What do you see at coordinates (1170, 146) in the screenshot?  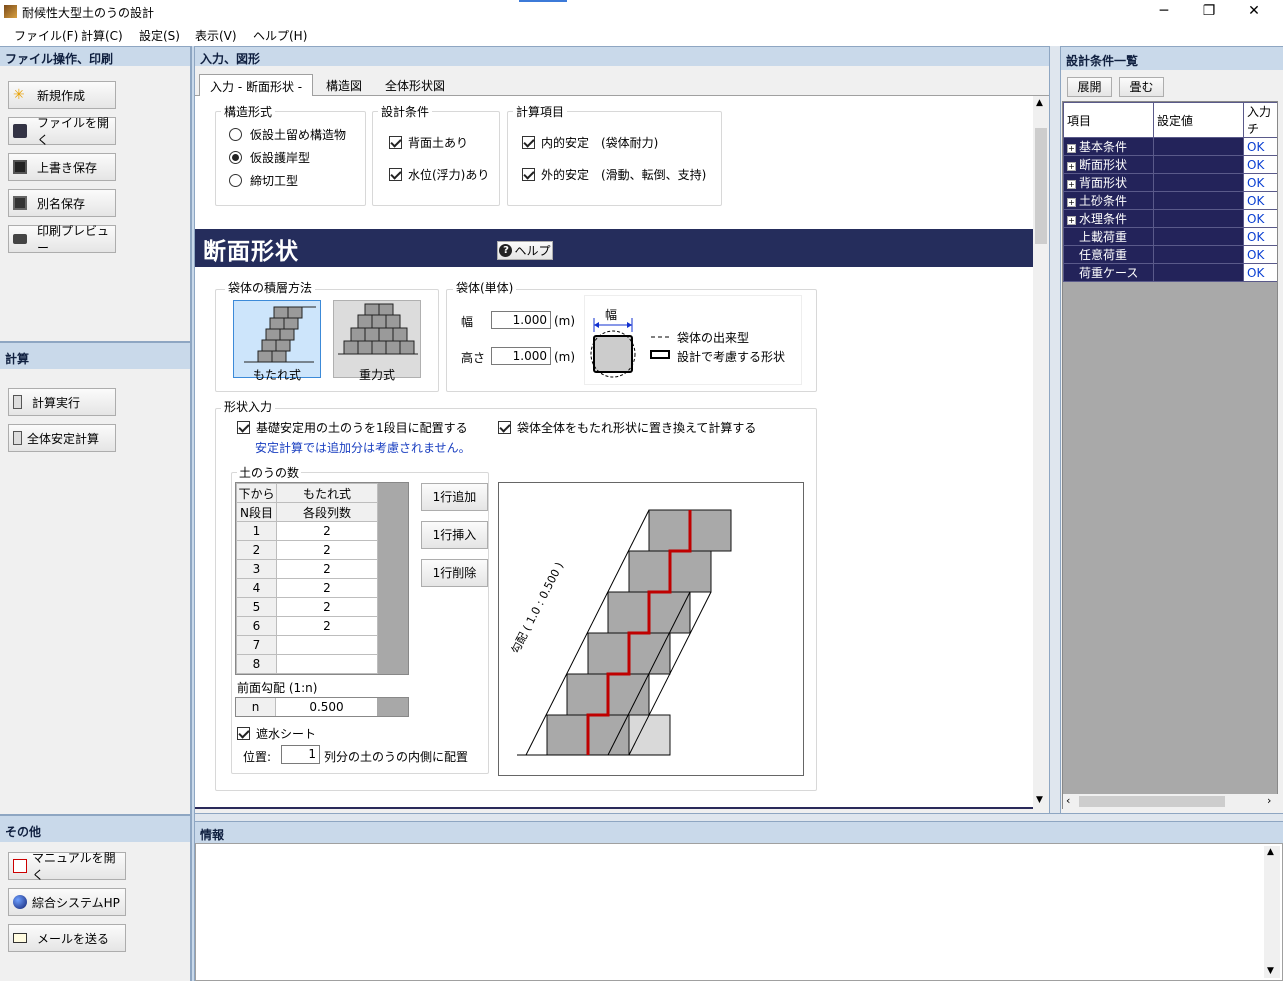 I see `tree-row: + 基本条件 OK` at bounding box center [1170, 146].